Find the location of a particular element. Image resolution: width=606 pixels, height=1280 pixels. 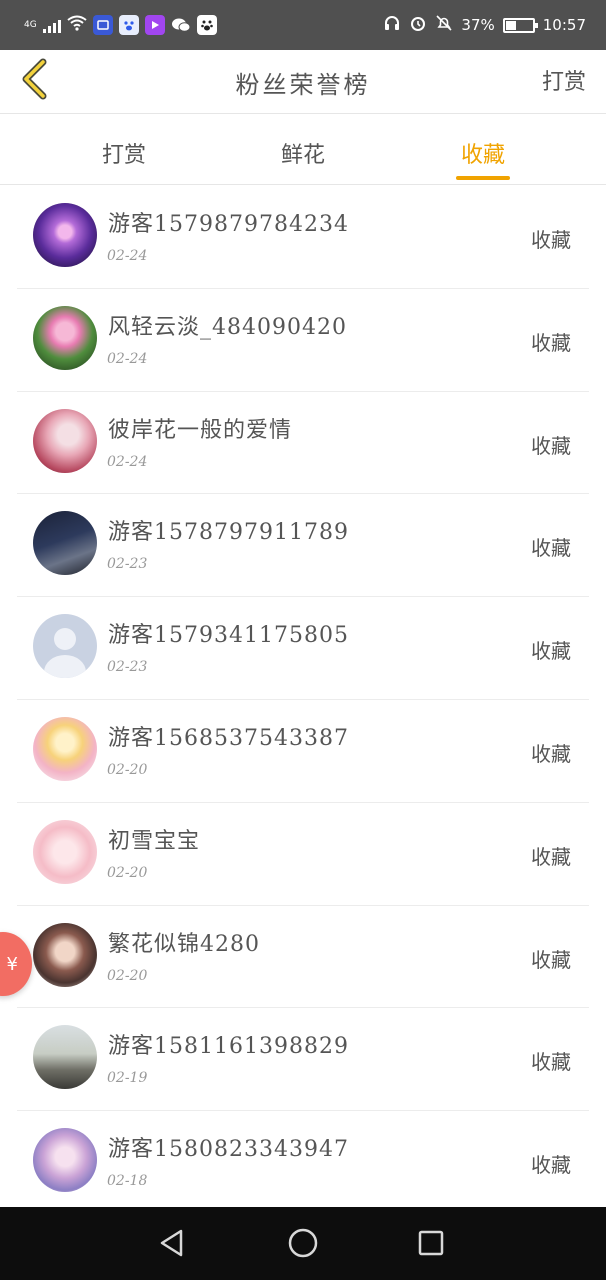

triangle-back-icon is located at coordinates (172, 1245).